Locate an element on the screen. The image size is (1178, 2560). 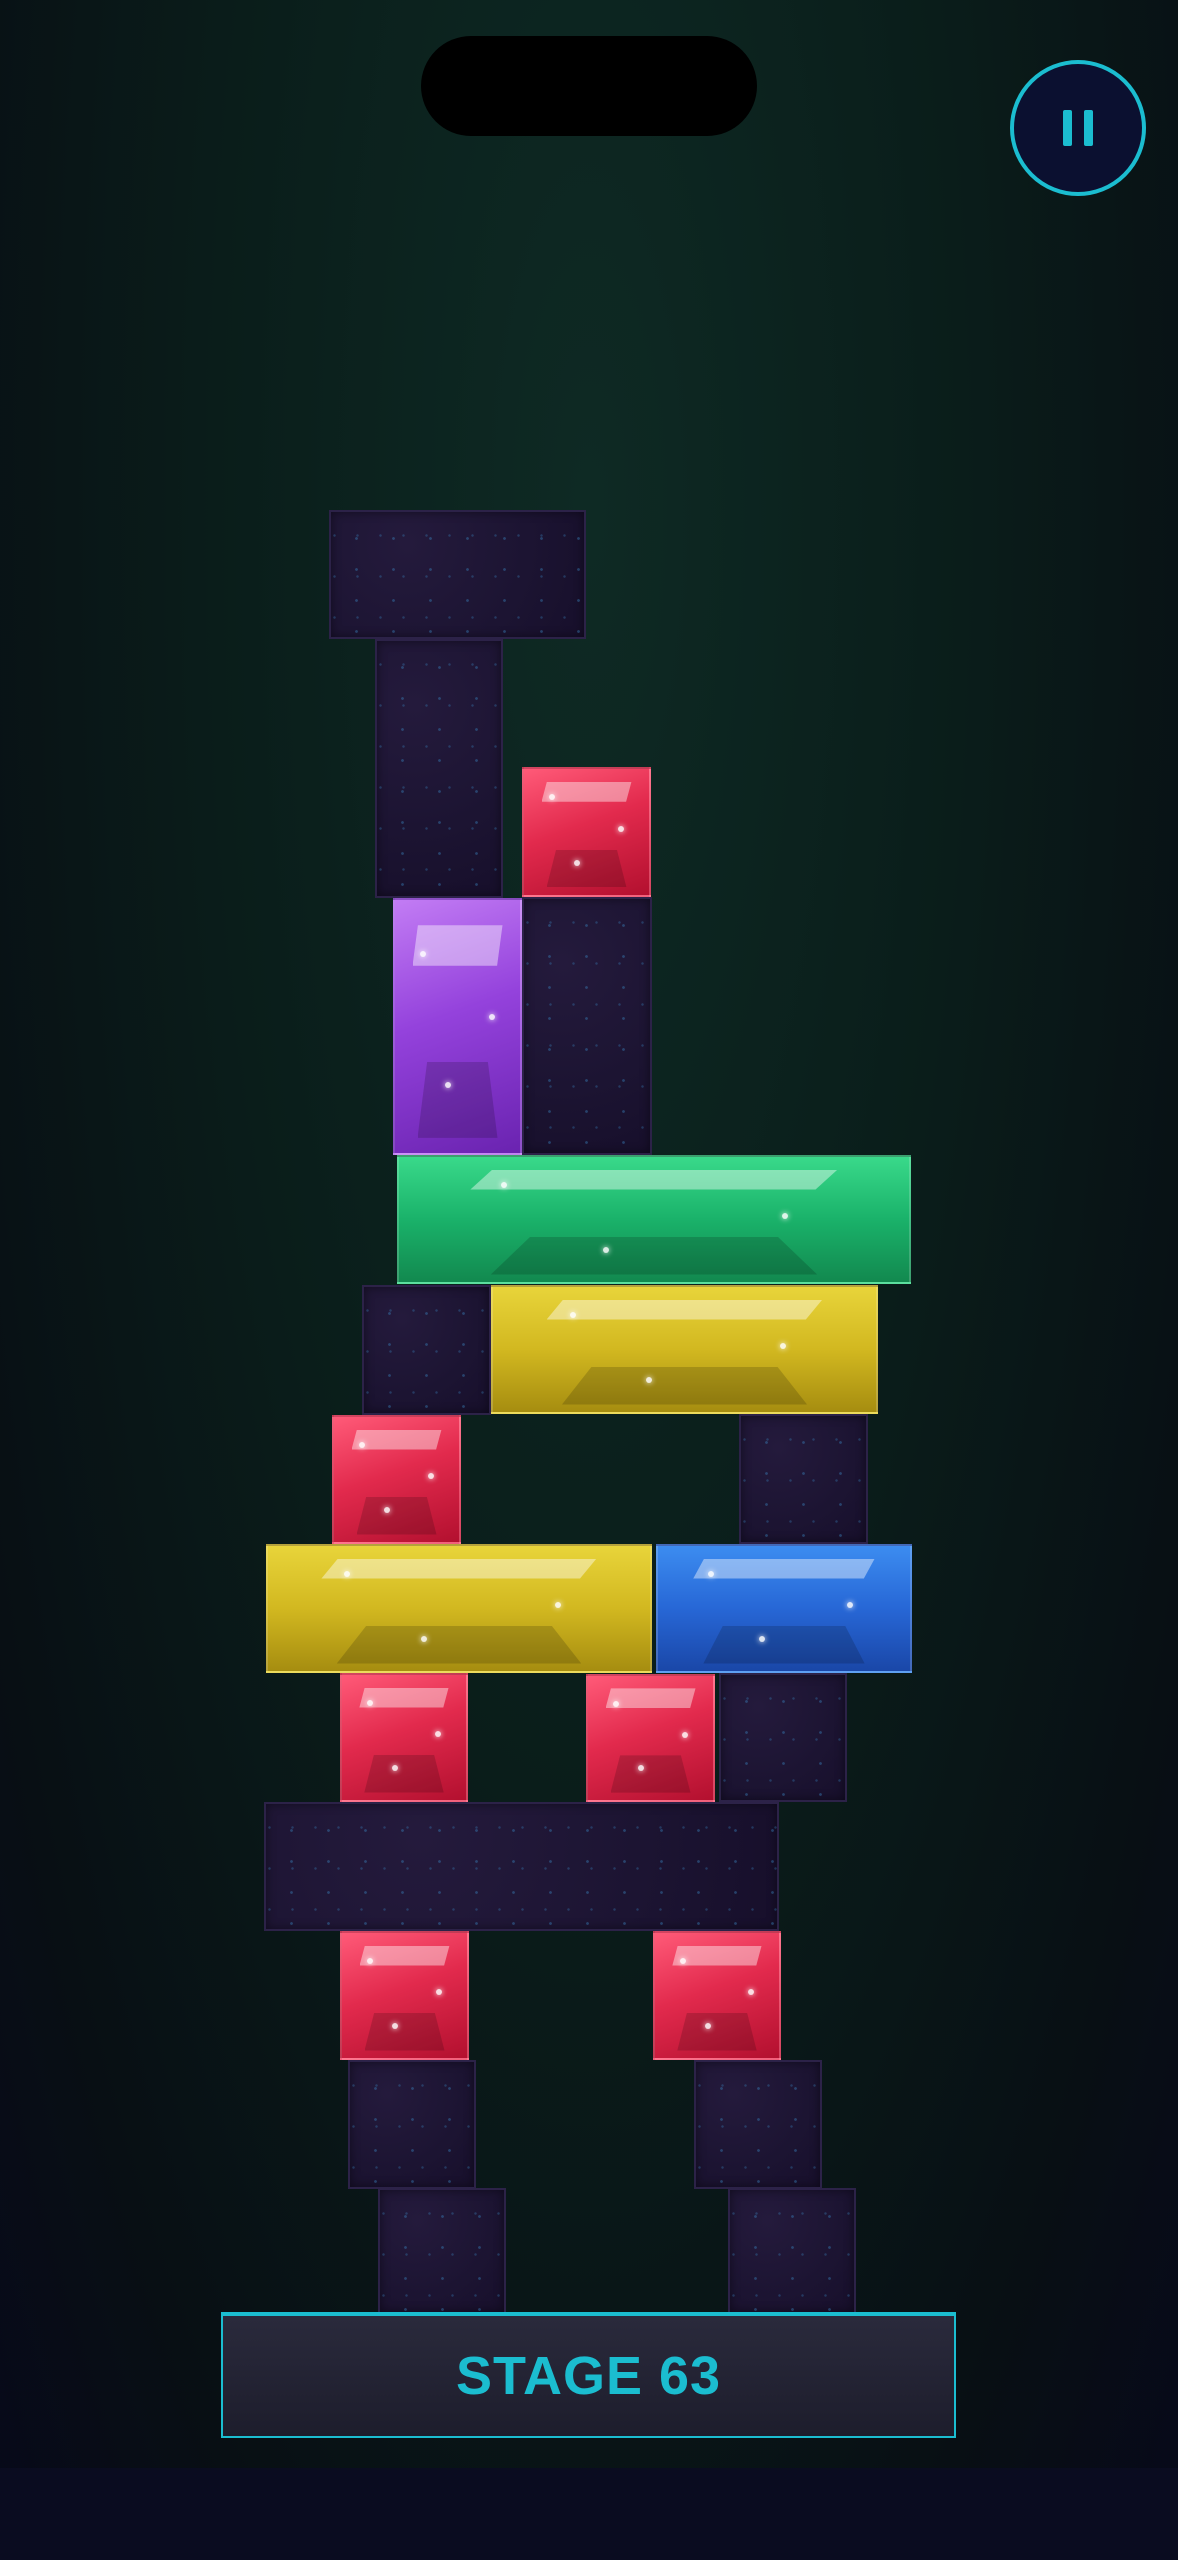
purple-gem-block is located at coordinates (457, 1026).